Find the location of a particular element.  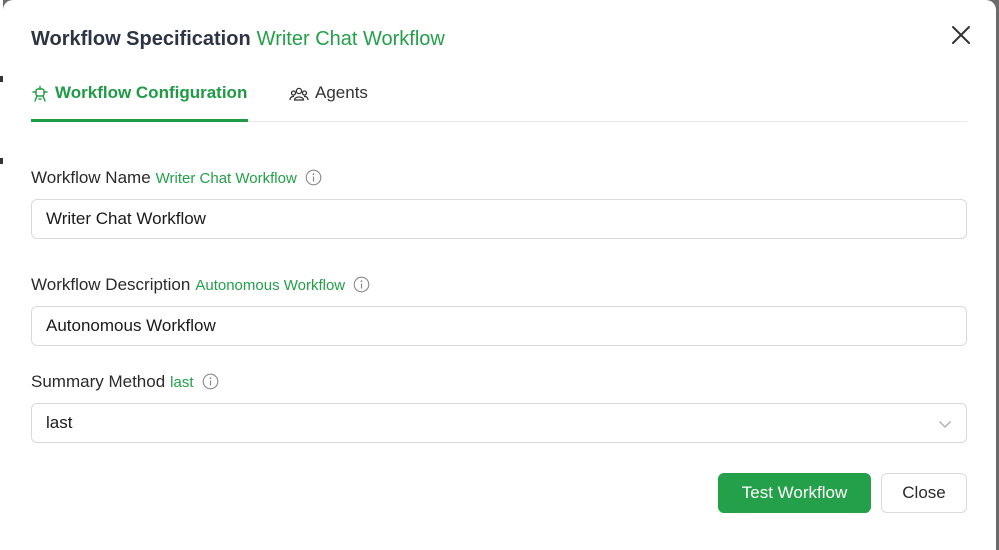

tab-workflow-configuration: Workflow Configuration is located at coordinates (140, 100).